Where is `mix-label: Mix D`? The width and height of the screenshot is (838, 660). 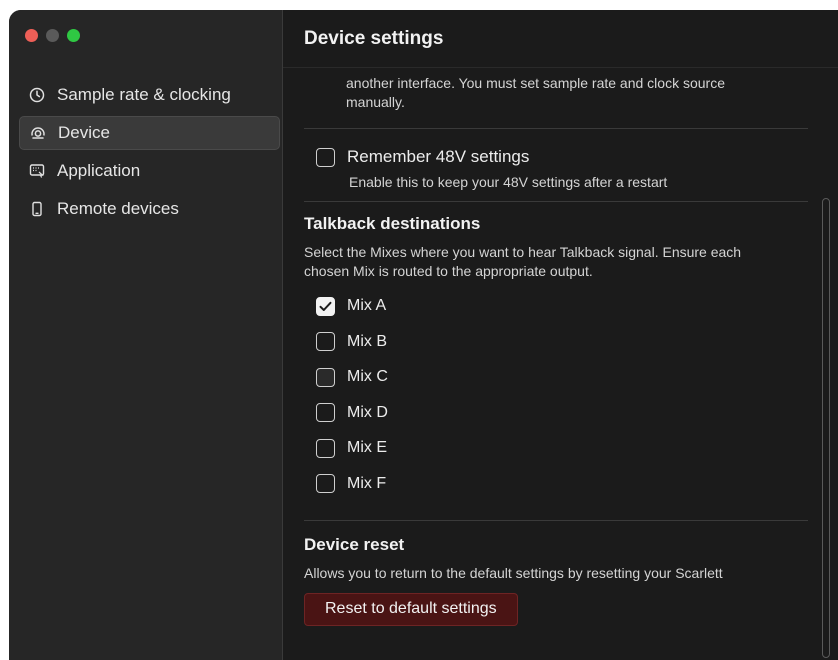 mix-label: Mix D is located at coordinates (367, 412).